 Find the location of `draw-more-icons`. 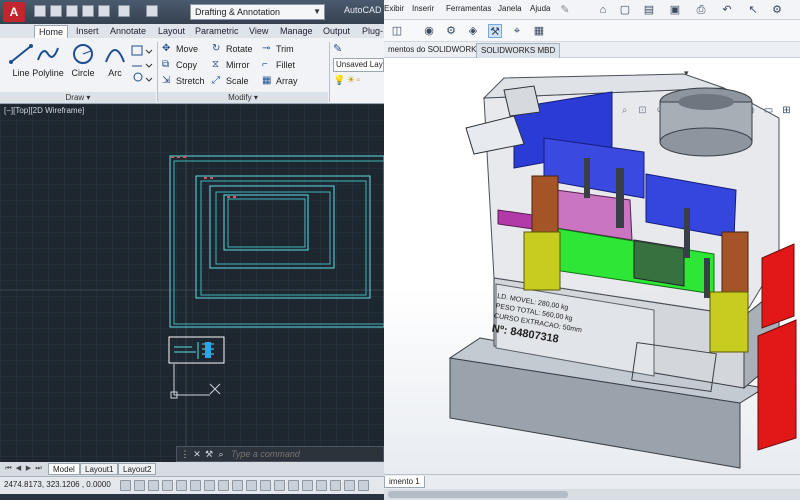

draw-more-icons is located at coordinates (142, 66).